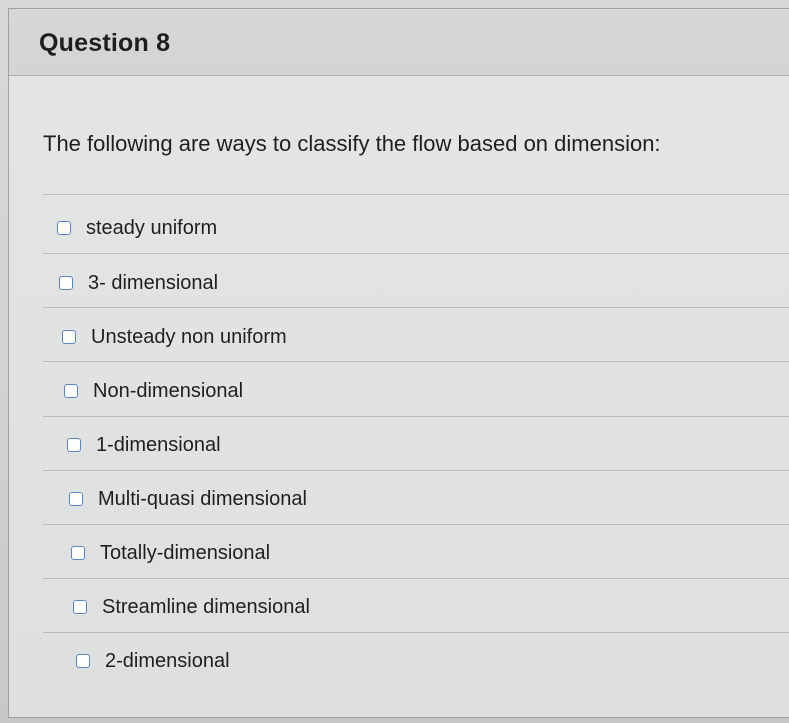 The image size is (789, 723). What do you see at coordinates (167, 660) in the screenshot?
I see `answer-label: 2-dimensional` at bounding box center [167, 660].